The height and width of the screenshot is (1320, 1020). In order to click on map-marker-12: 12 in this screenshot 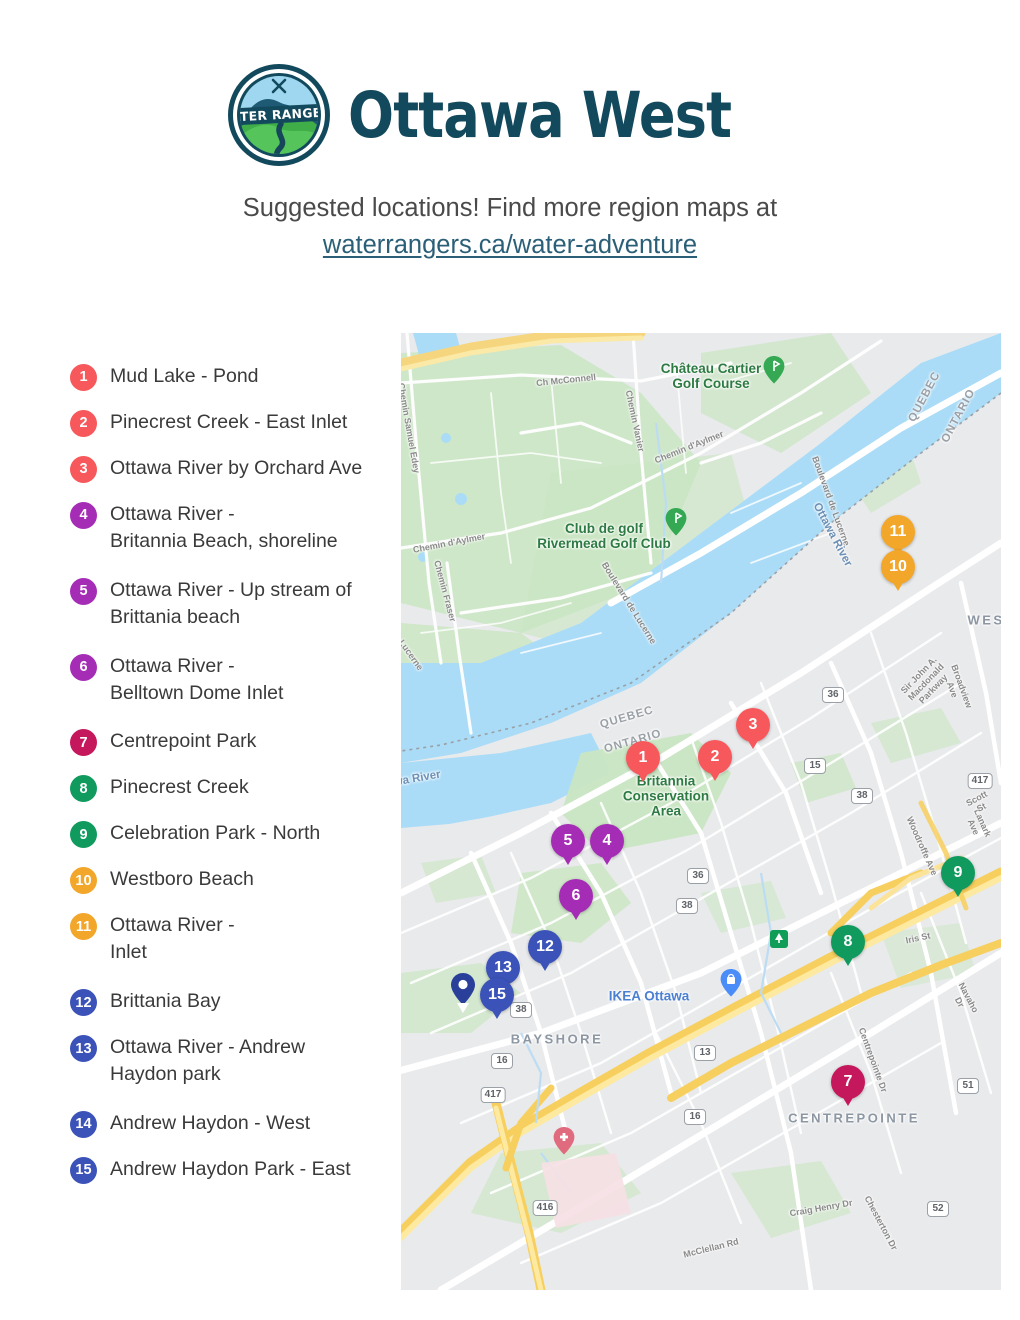, I will do `click(545, 950)`.